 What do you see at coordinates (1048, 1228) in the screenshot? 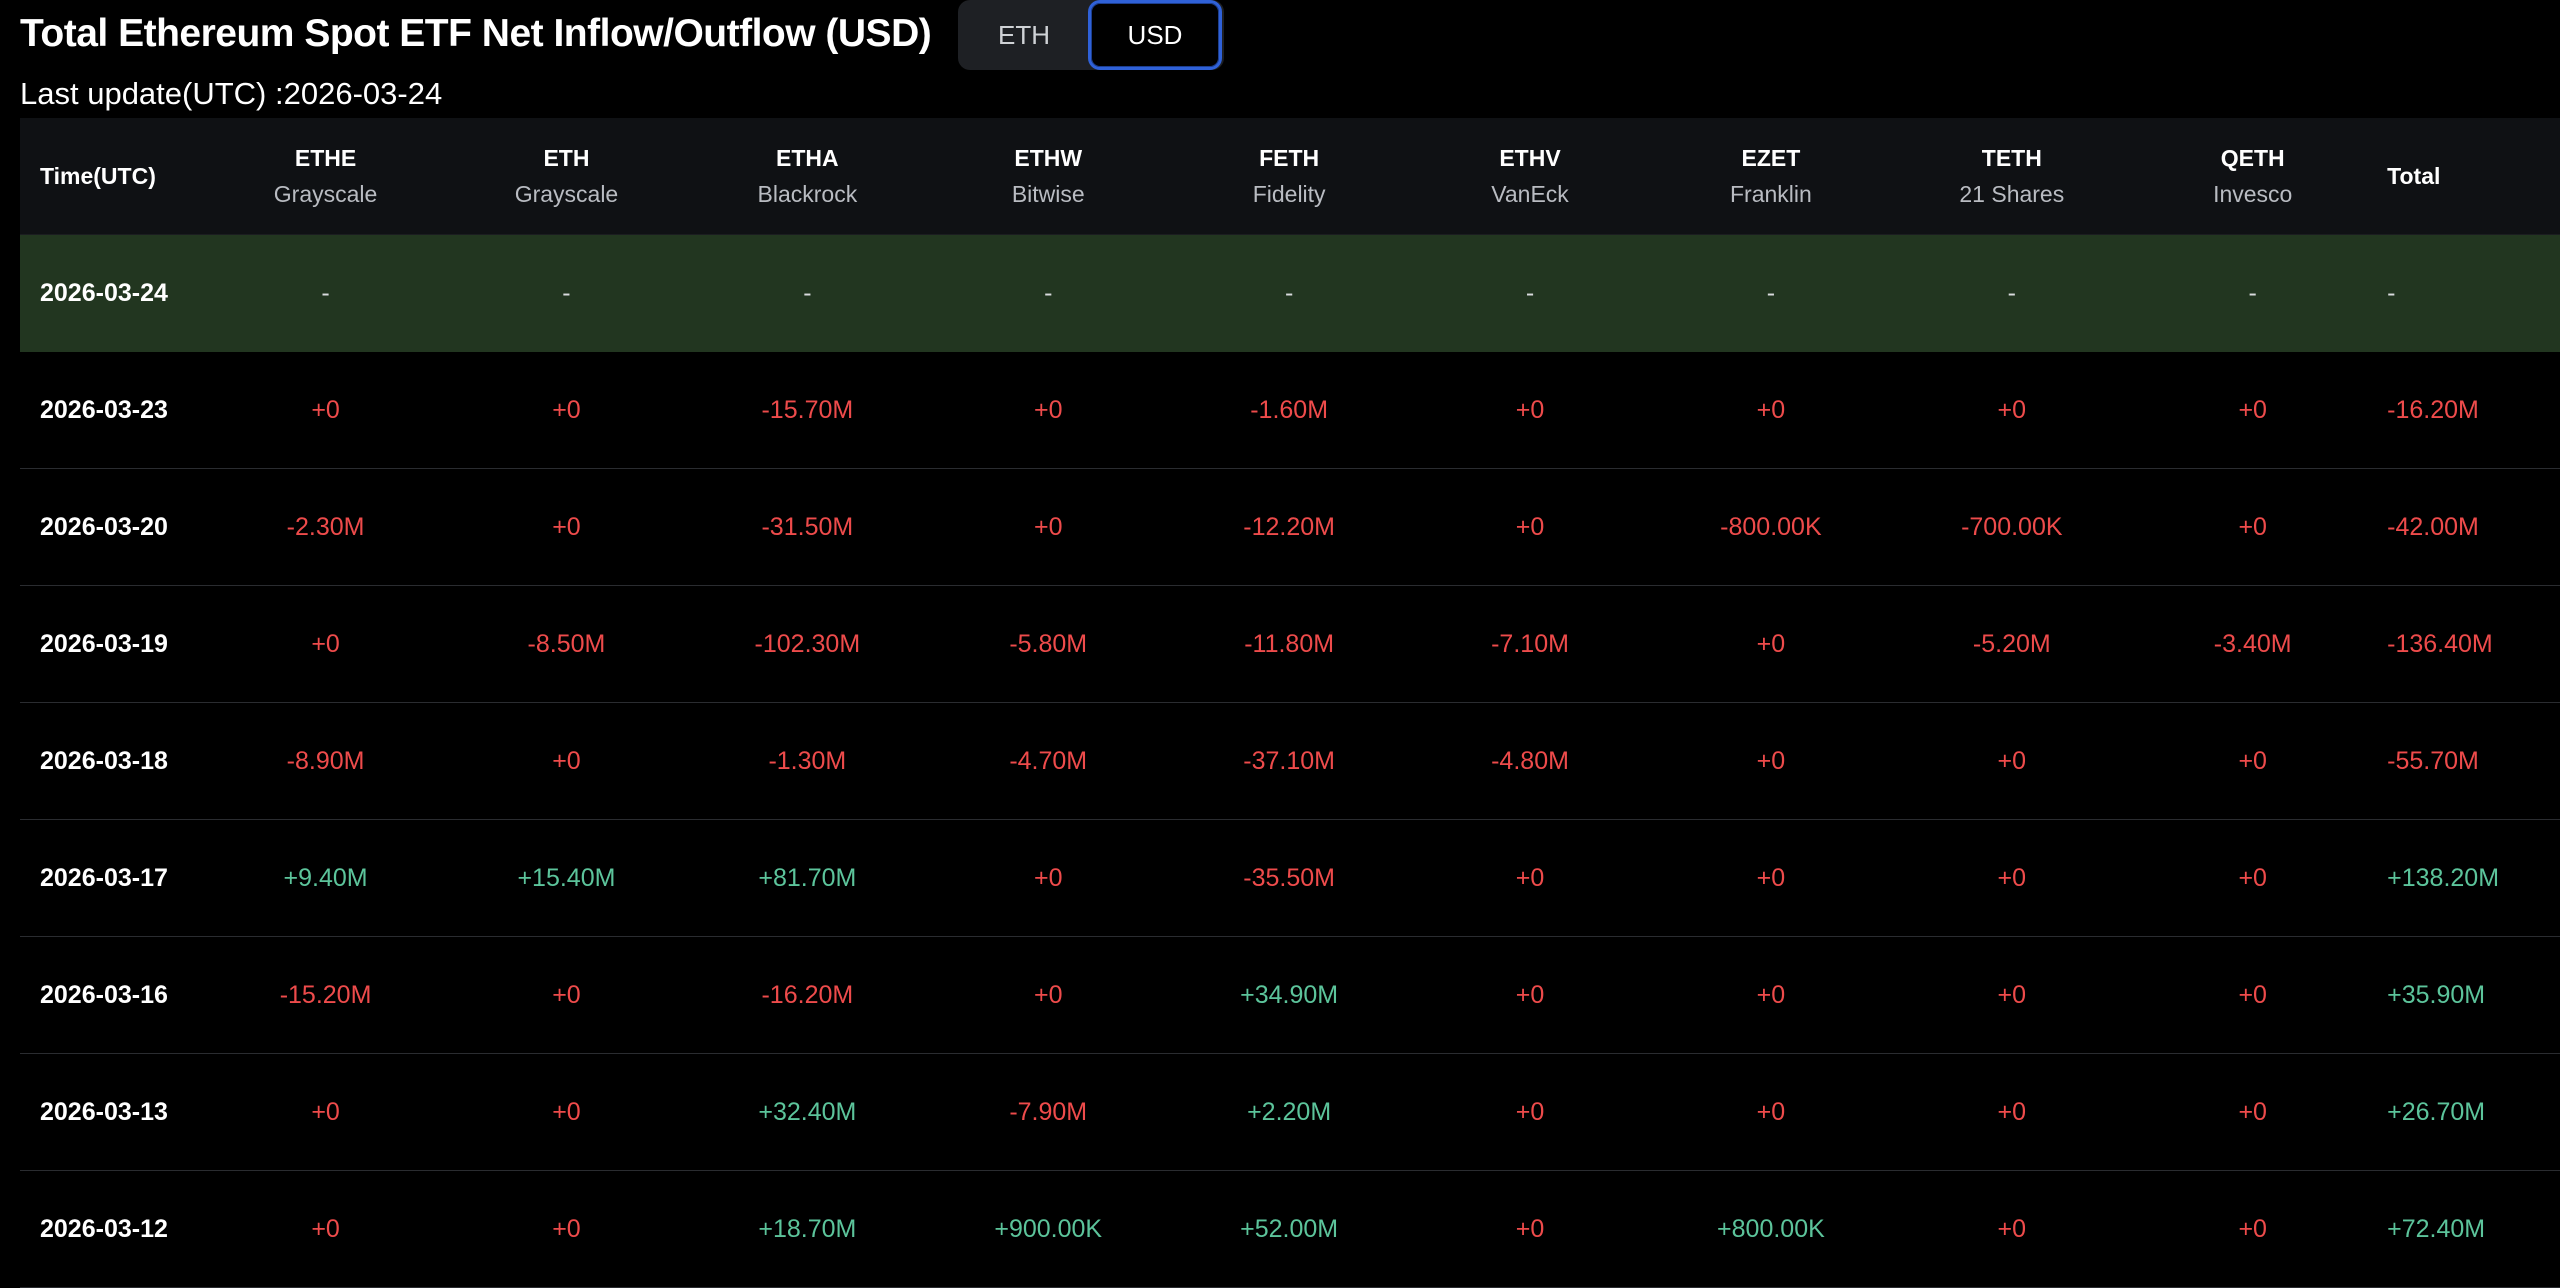
I see `flow-cell-ethw: +900.00K` at bounding box center [1048, 1228].